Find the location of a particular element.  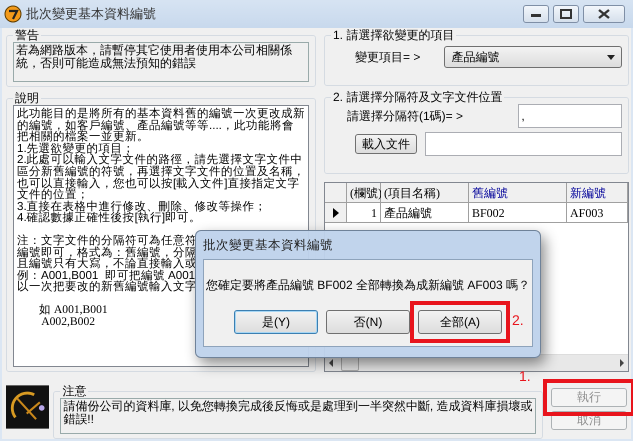

text-line: 文件的位置； is located at coordinates (53, 195).